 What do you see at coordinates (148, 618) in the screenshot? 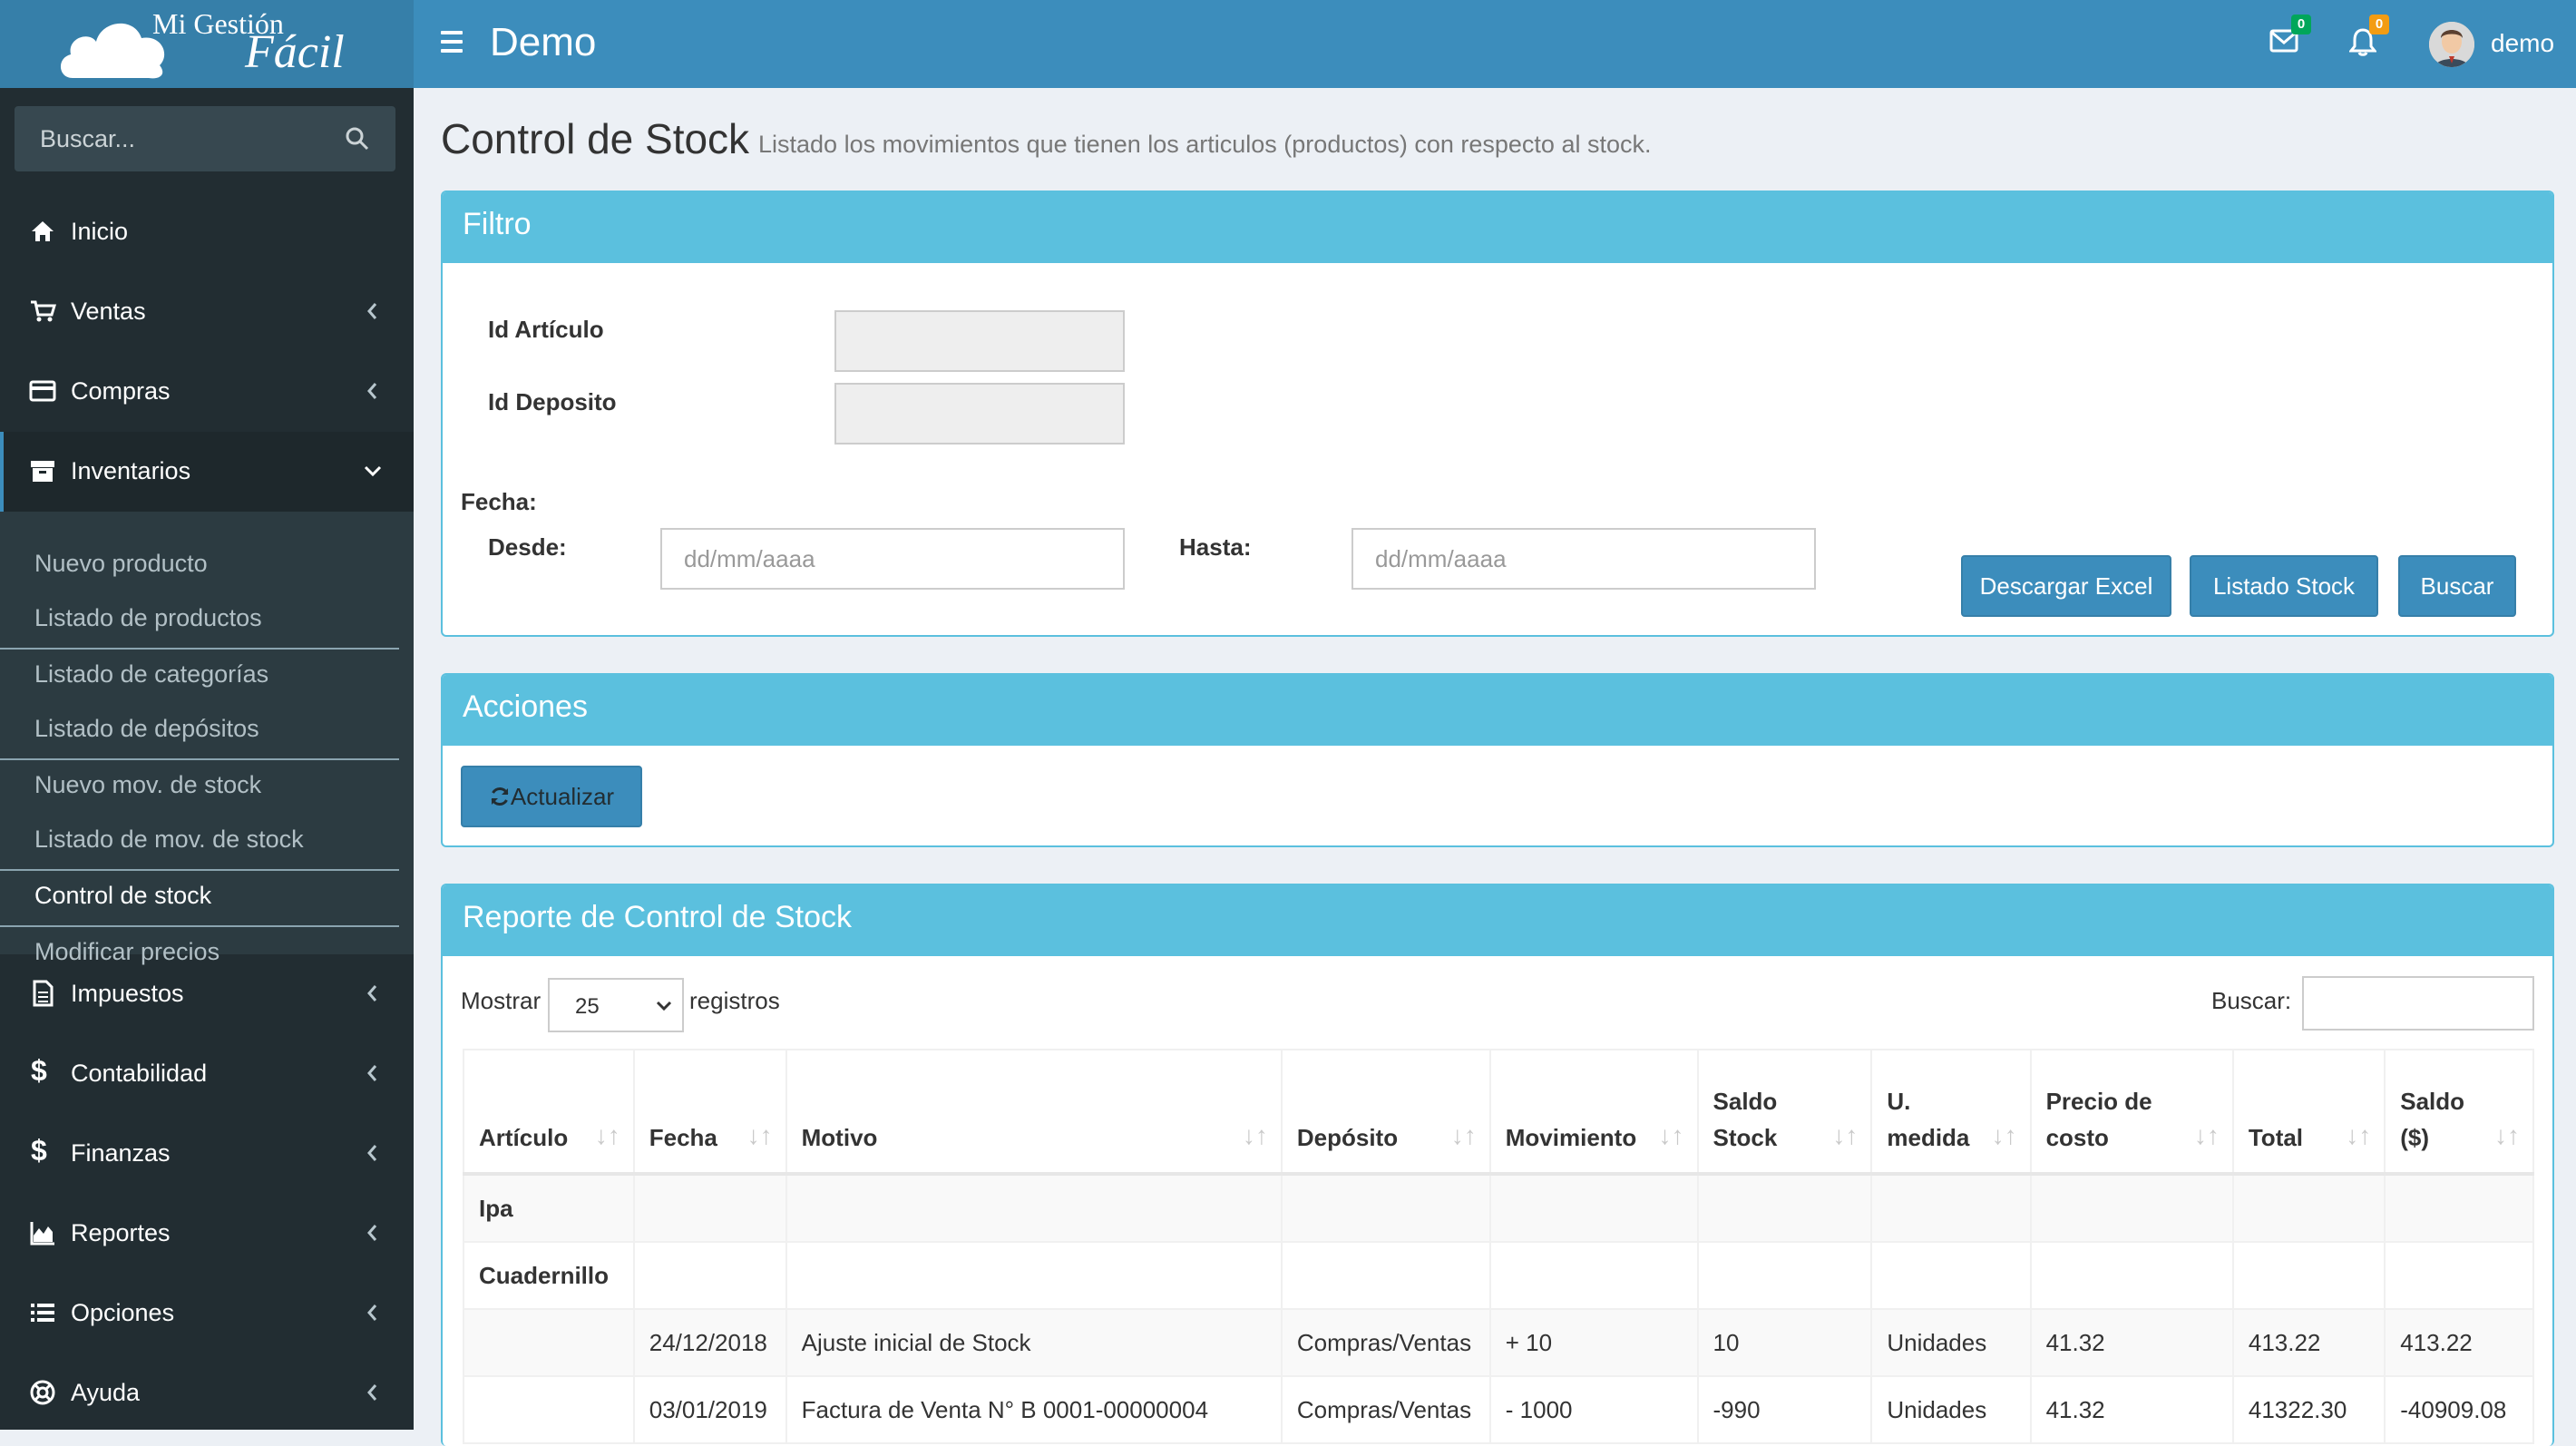
I see `submenu-item-listado-productos: Listado de productos` at bounding box center [148, 618].